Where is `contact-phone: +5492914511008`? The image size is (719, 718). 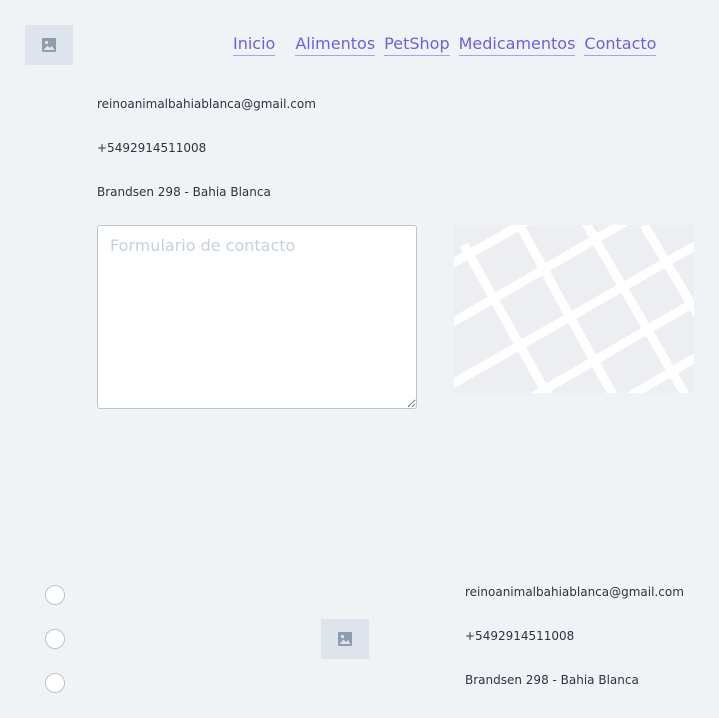 contact-phone: +5492914511008 is located at coordinates (152, 148).